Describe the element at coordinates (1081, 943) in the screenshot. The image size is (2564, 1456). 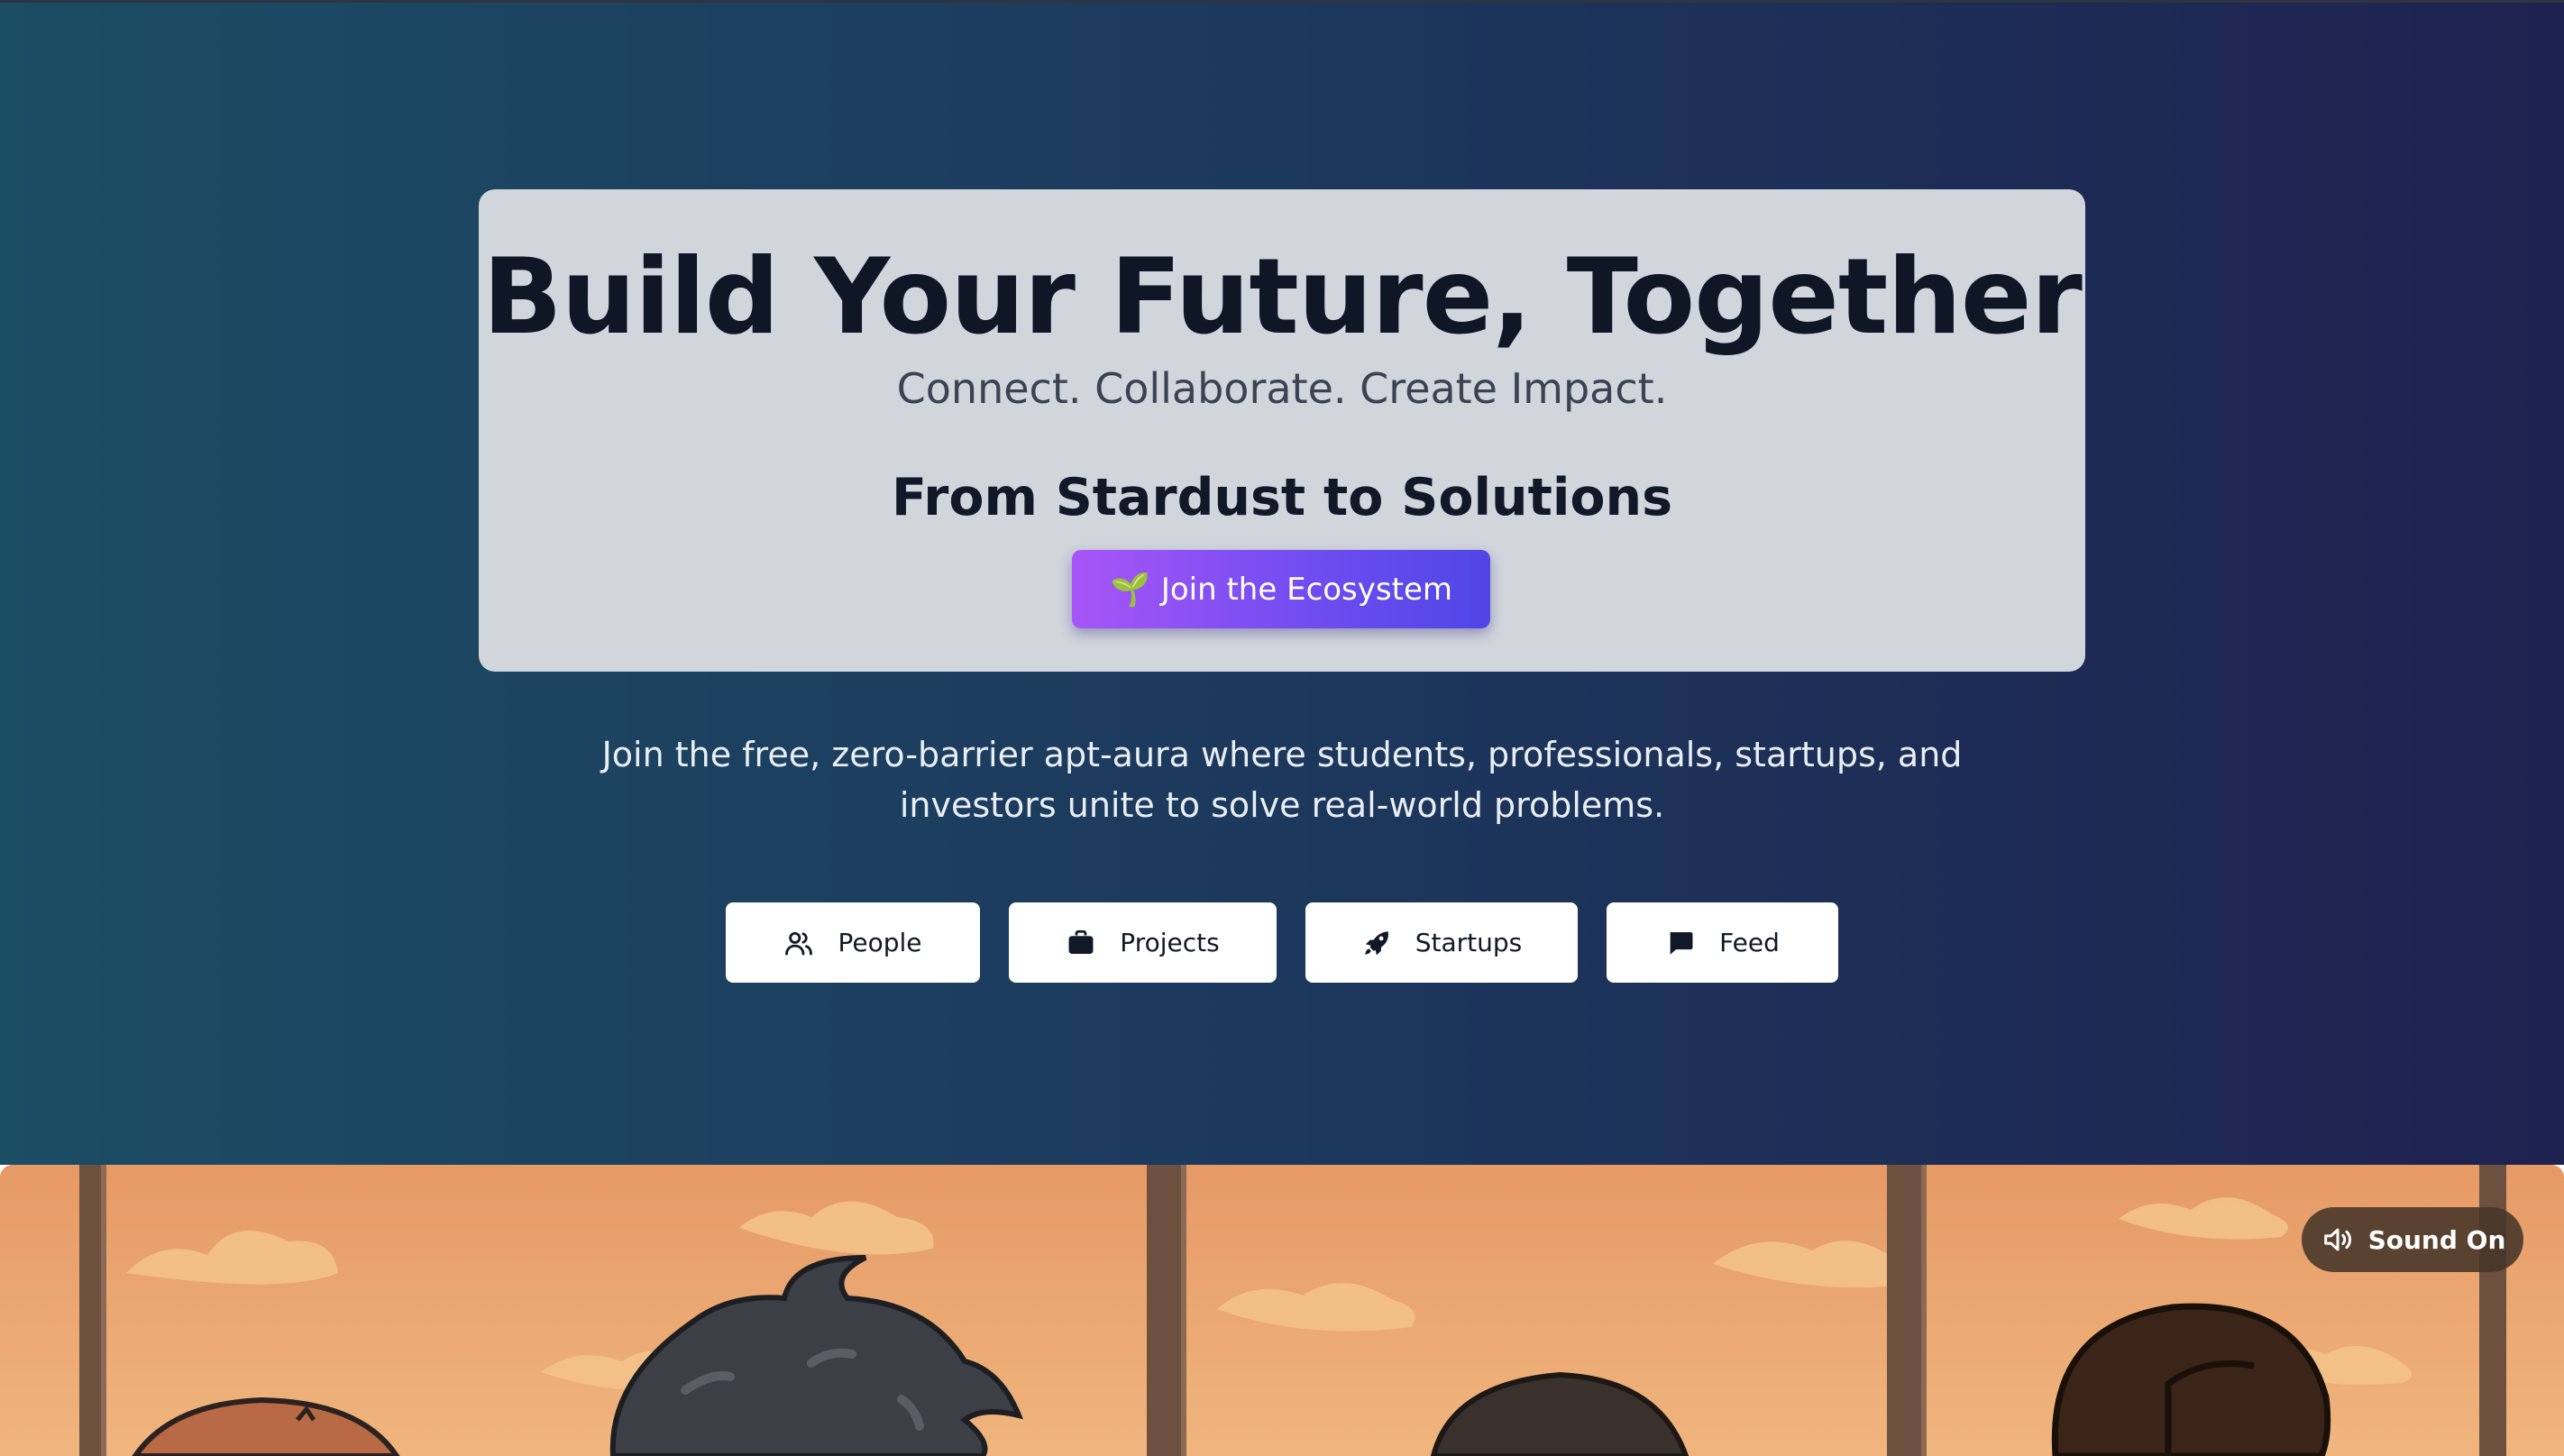
I see `briefcase-icon` at that location.